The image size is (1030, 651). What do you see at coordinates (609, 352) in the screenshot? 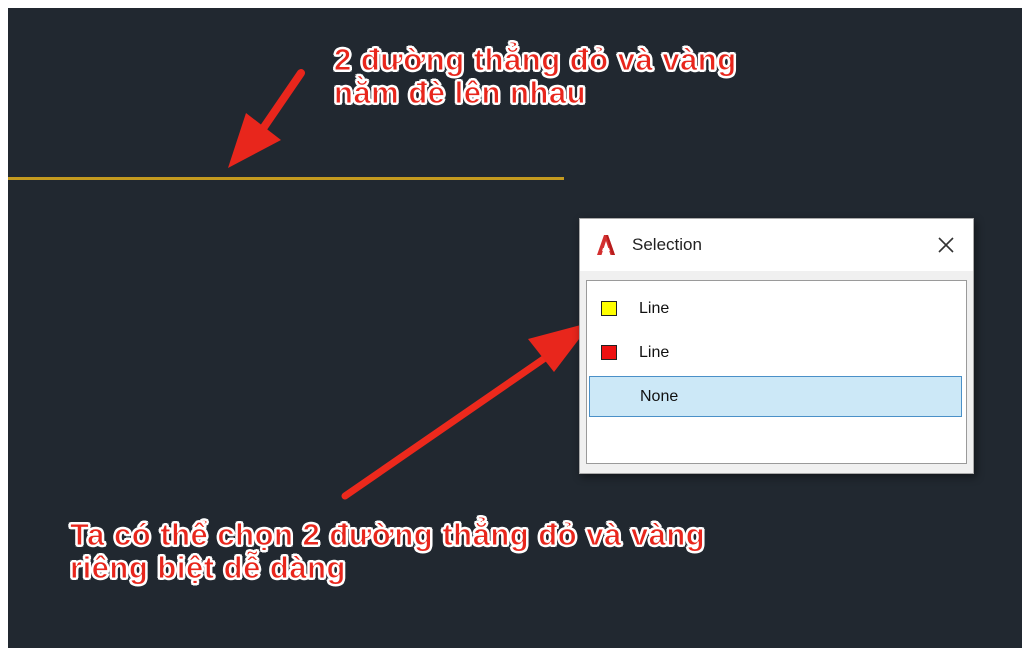
I see `red-swatch-icon` at bounding box center [609, 352].